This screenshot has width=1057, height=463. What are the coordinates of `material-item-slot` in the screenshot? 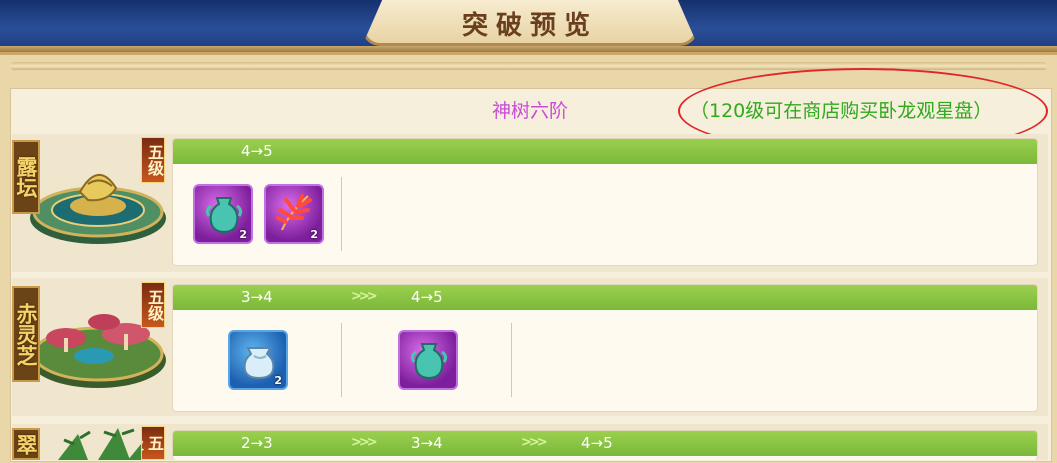 It's located at (428, 360).